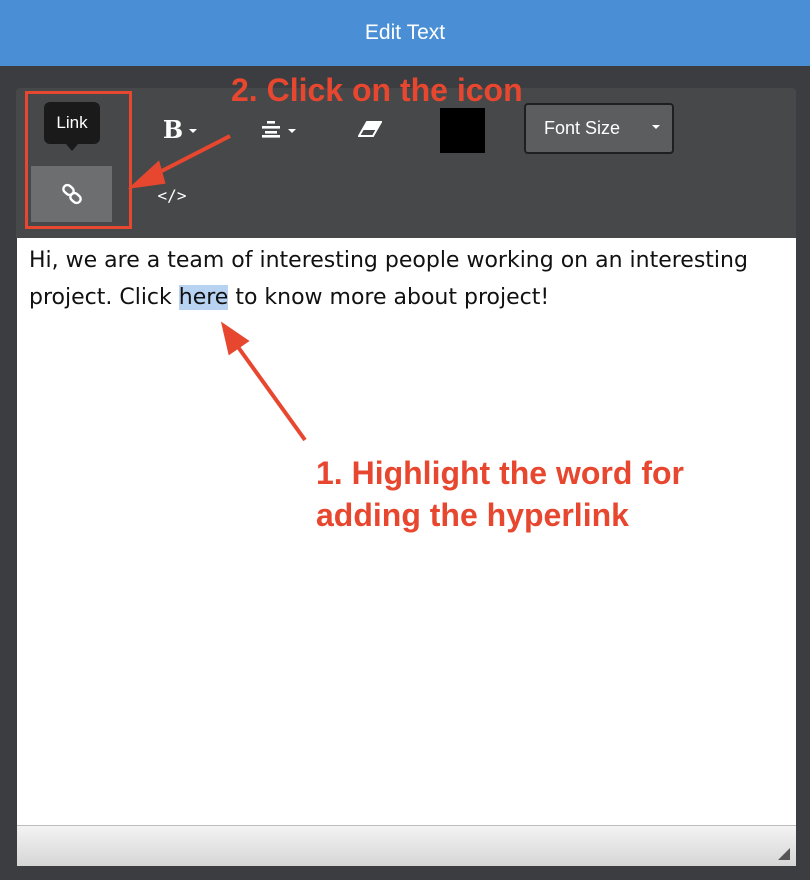  I want to click on code-icon: </>, so click(172, 195).